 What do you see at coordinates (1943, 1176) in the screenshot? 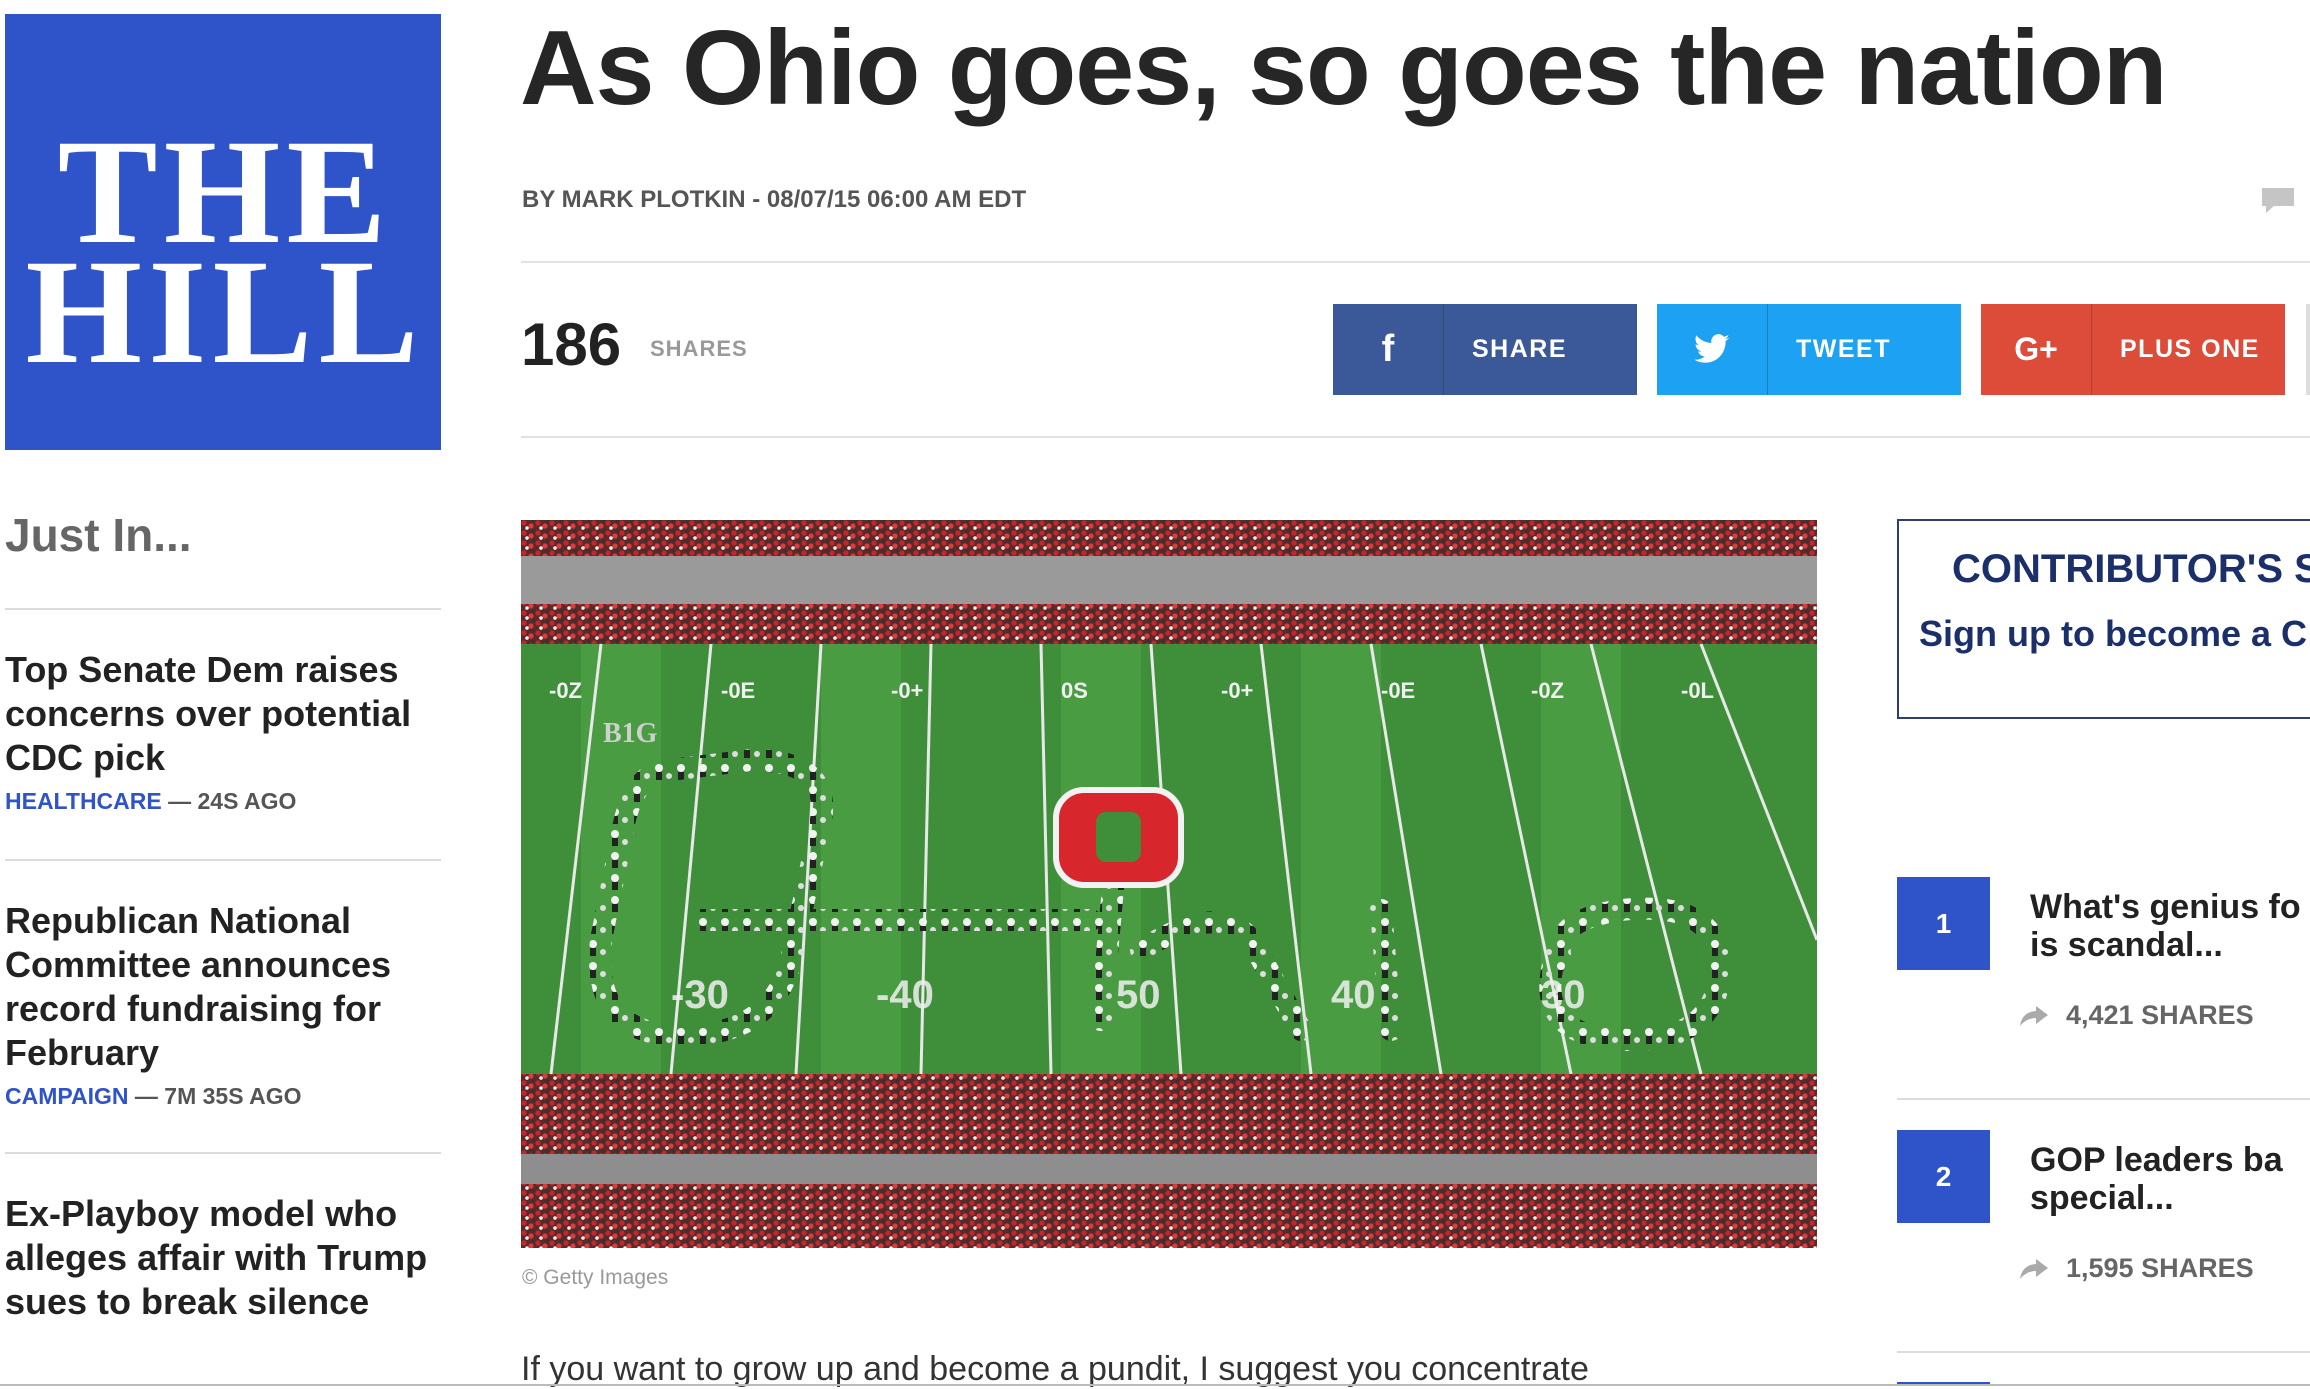
I see `popular-rank-badge: 2` at bounding box center [1943, 1176].